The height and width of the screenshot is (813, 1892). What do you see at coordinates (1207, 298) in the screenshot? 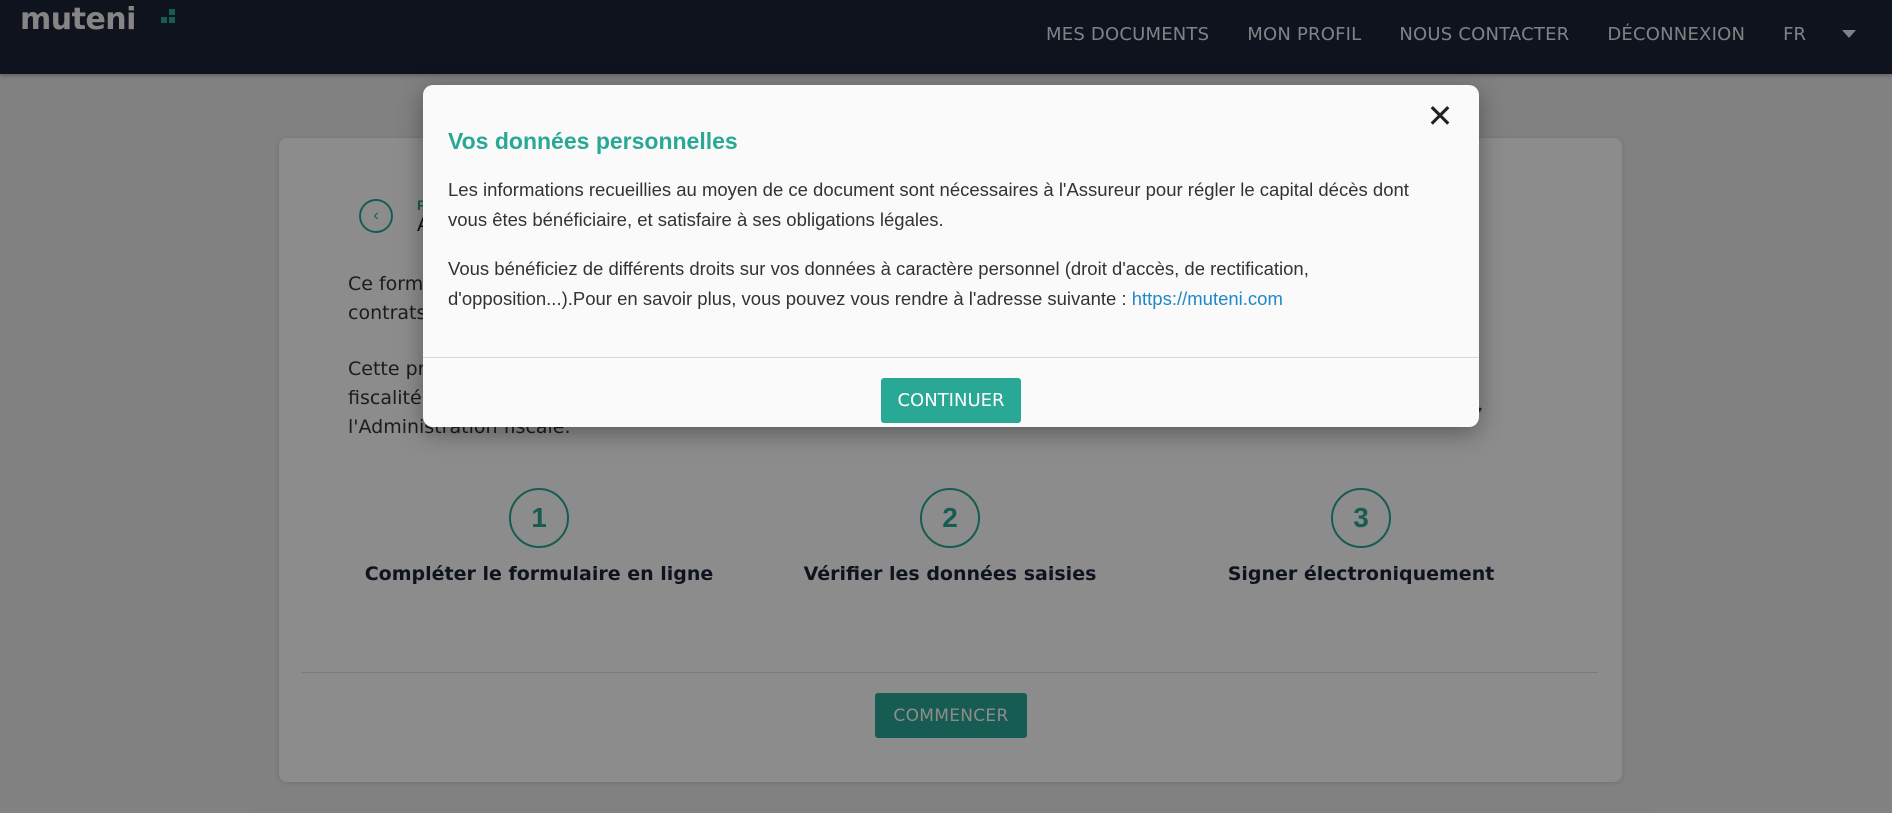
I see `privacy-link: https://muteni.com` at bounding box center [1207, 298].